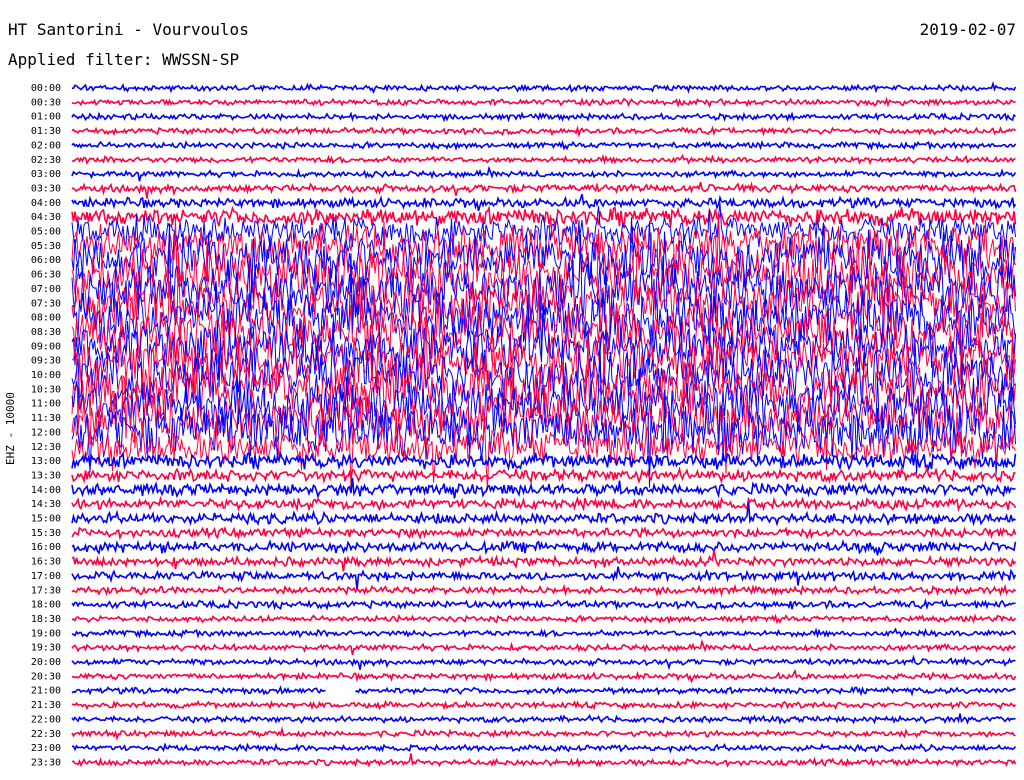 The image size is (1024, 780). I want to click on row-label: 08:00, so click(46, 318).